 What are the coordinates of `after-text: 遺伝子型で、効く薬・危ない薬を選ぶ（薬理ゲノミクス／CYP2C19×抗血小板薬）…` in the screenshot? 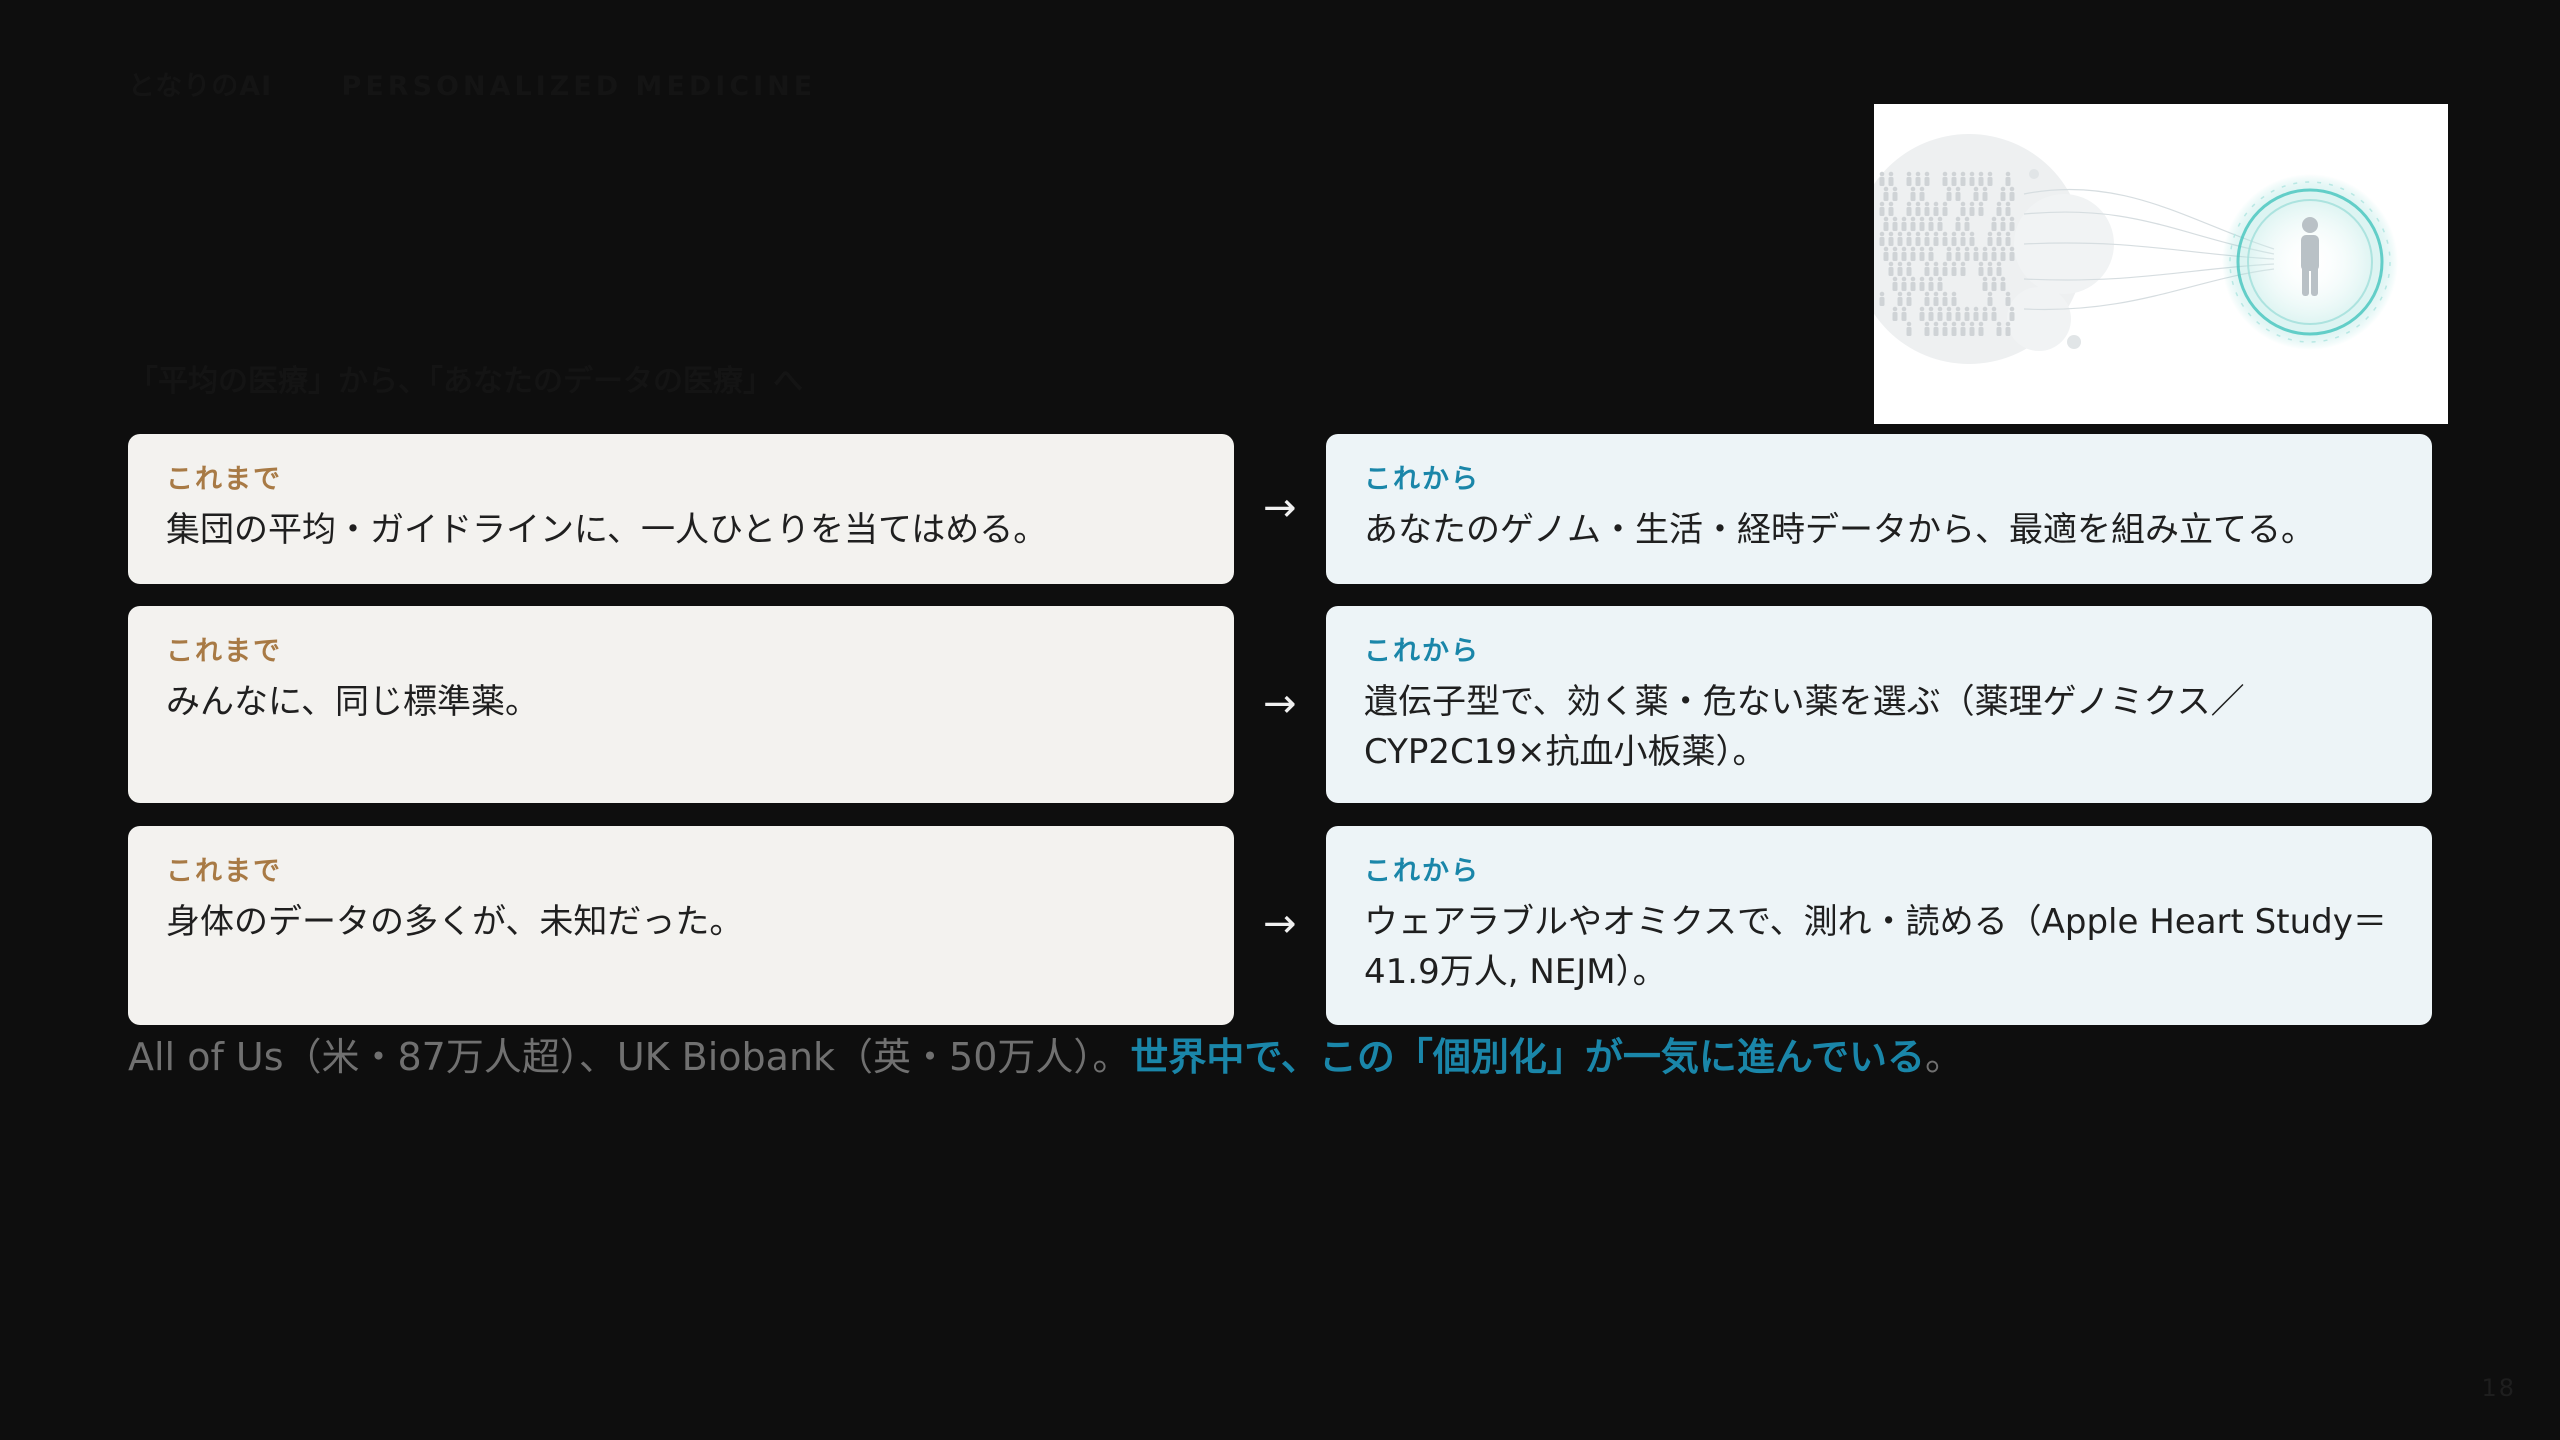 It's located at (1804, 727).